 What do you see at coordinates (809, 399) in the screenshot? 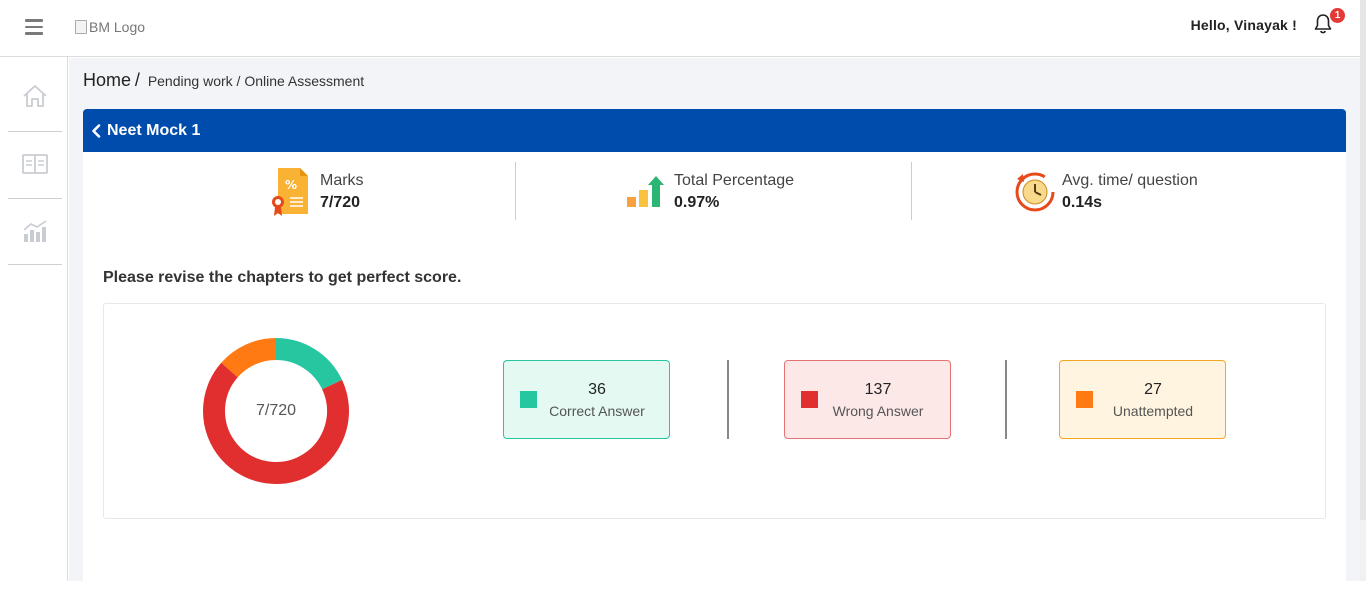
I see `wrong-swatch` at bounding box center [809, 399].